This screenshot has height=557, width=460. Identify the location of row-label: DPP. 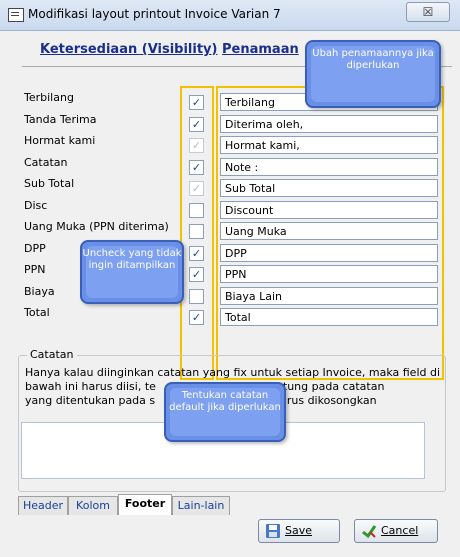
(35, 248).